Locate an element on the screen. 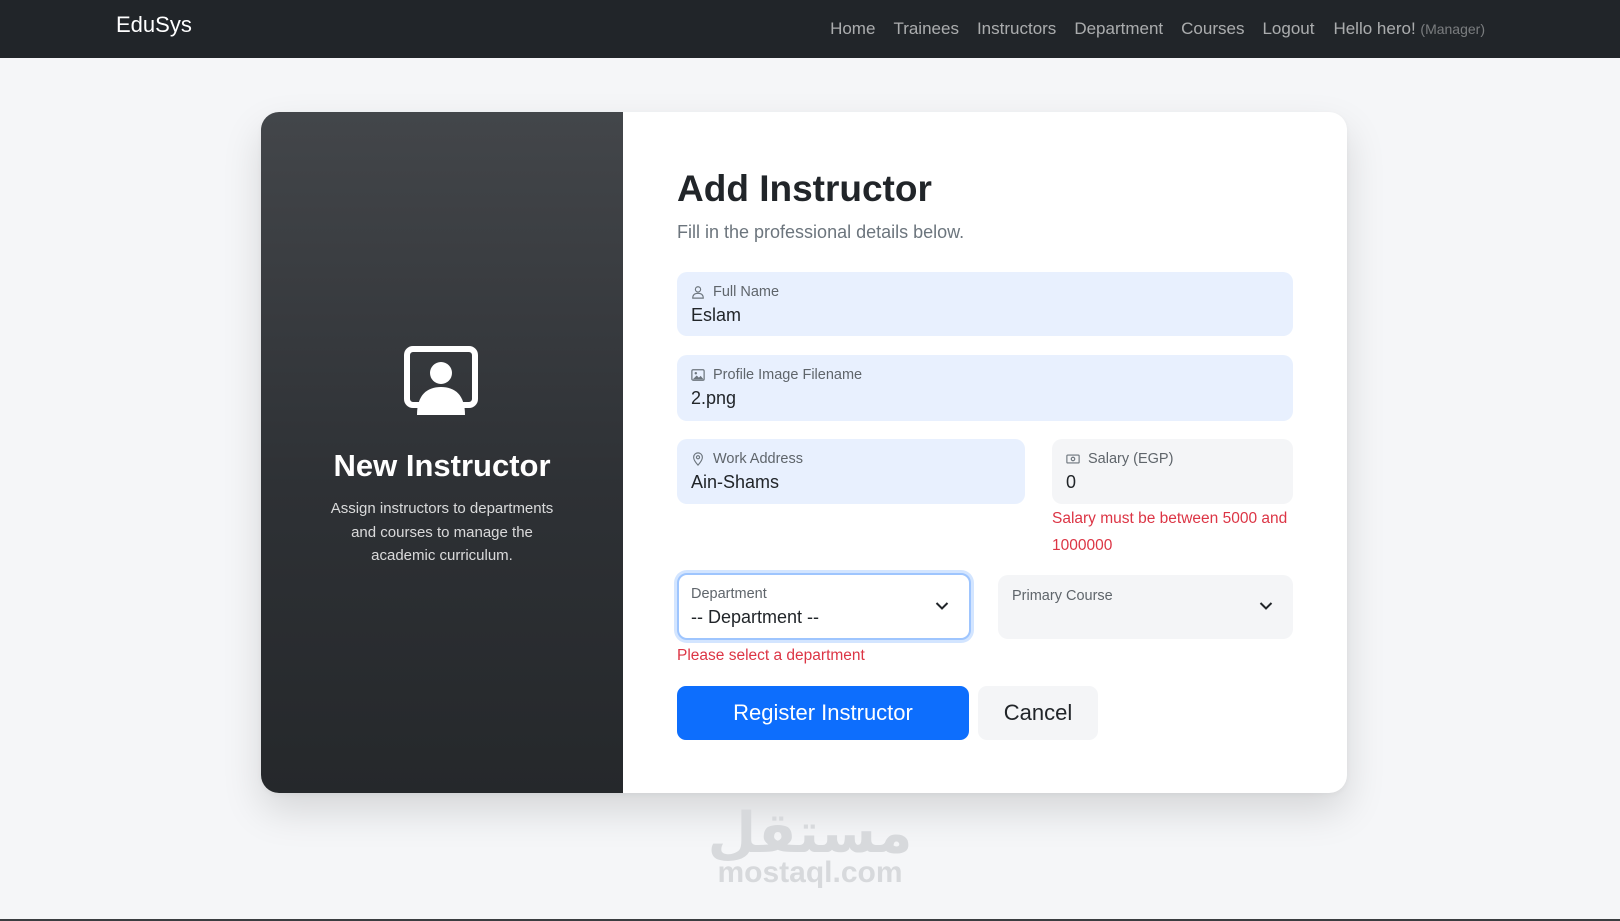 The width and height of the screenshot is (1620, 921). form-subtitle: Fill in the professional details below. is located at coordinates (821, 232).